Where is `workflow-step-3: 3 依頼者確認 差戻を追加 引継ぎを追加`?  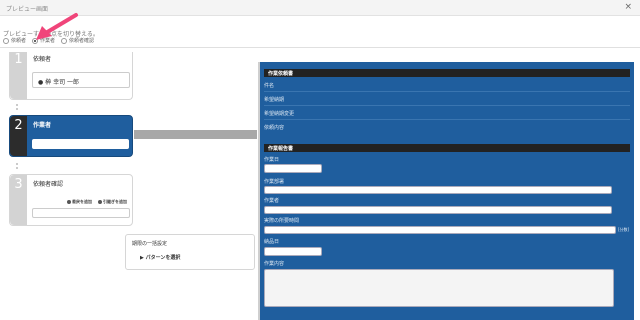 workflow-step-3: 3 依頼者確認 差戻を追加 引継ぎを追加 is located at coordinates (71, 200).